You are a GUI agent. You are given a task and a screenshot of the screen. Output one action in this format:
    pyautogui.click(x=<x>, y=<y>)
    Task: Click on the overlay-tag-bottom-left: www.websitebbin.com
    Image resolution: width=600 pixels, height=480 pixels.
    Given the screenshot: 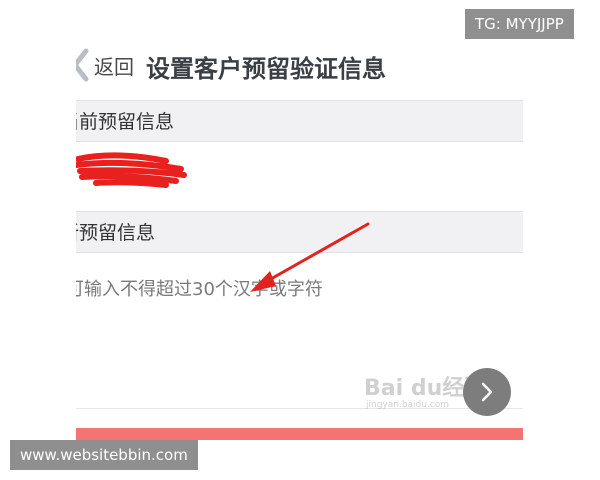 What is the action you would take?
    pyautogui.click(x=104, y=455)
    